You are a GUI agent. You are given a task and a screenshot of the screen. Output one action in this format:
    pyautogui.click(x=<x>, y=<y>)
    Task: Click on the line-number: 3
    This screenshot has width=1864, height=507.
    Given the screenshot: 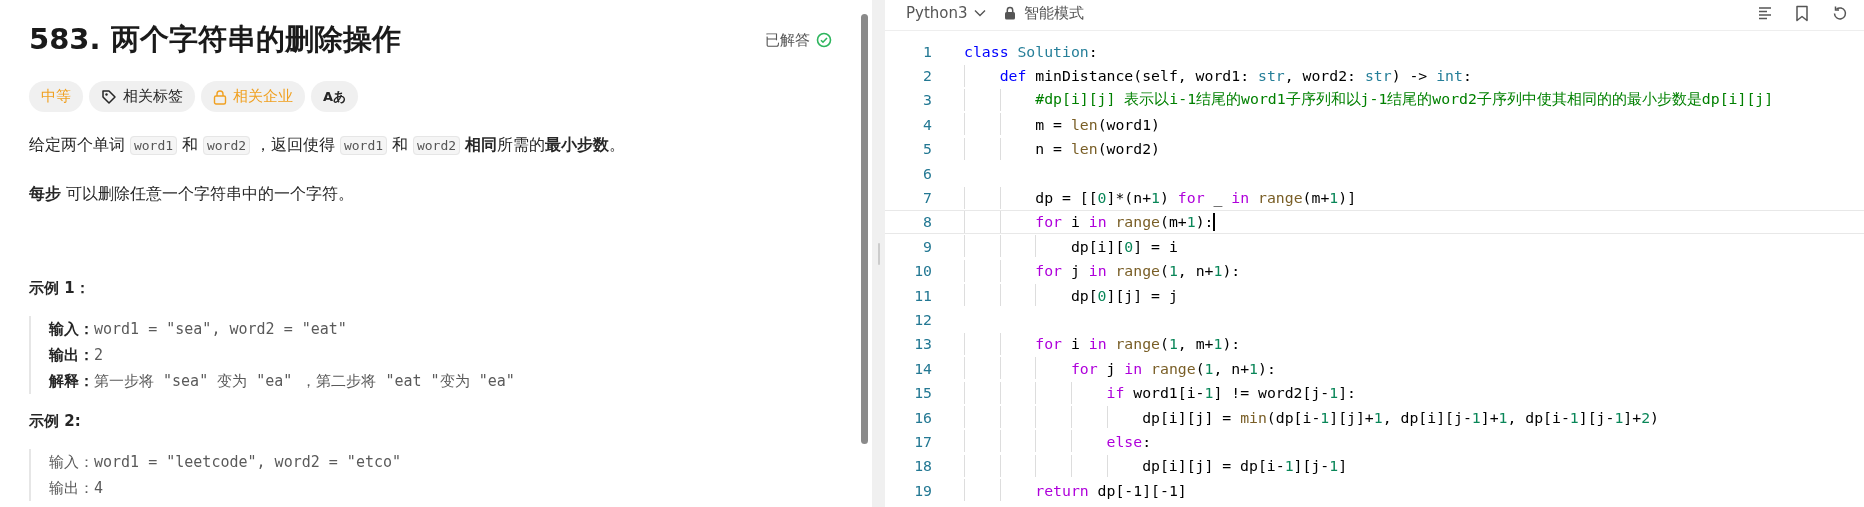 What is the action you would take?
    pyautogui.click(x=927, y=100)
    